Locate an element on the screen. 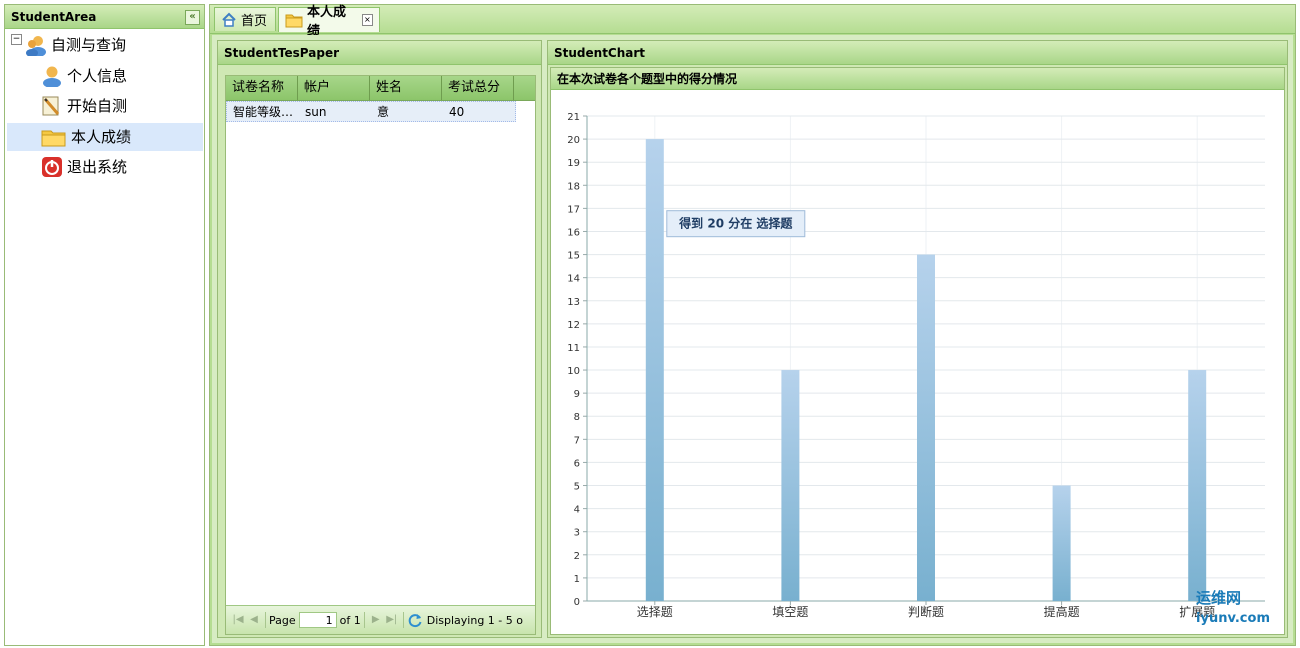 Image resolution: width=1300 pixels, height=648 pixels. page-count-label: of 1 is located at coordinates (350, 620).